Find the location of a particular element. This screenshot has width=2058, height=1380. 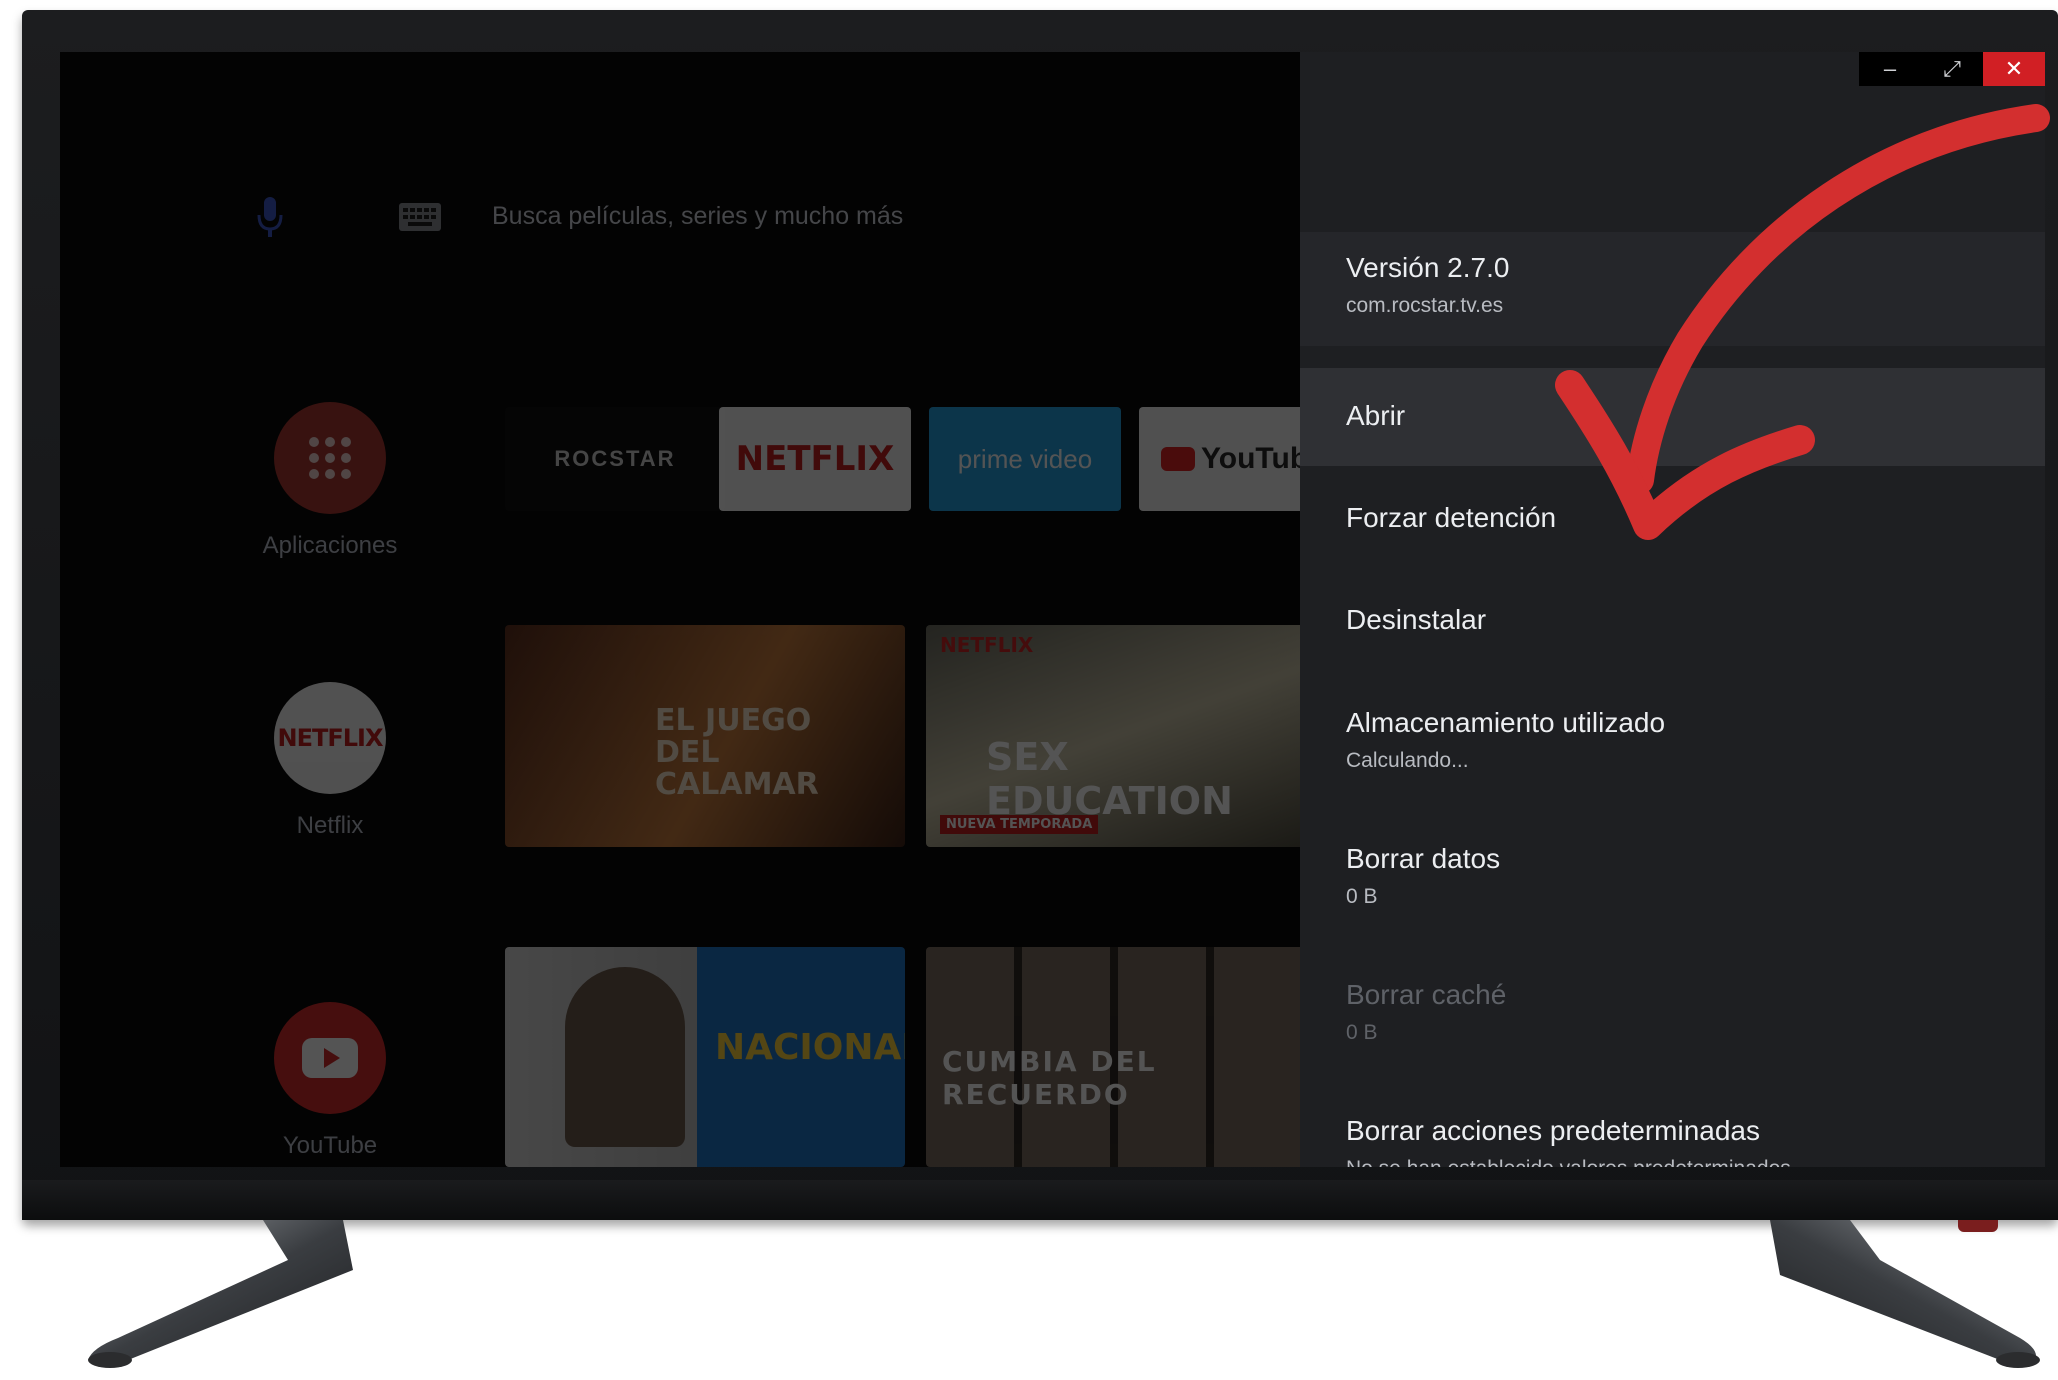

search-input: Busca películas, series y mucho más is located at coordinates (697, 216).